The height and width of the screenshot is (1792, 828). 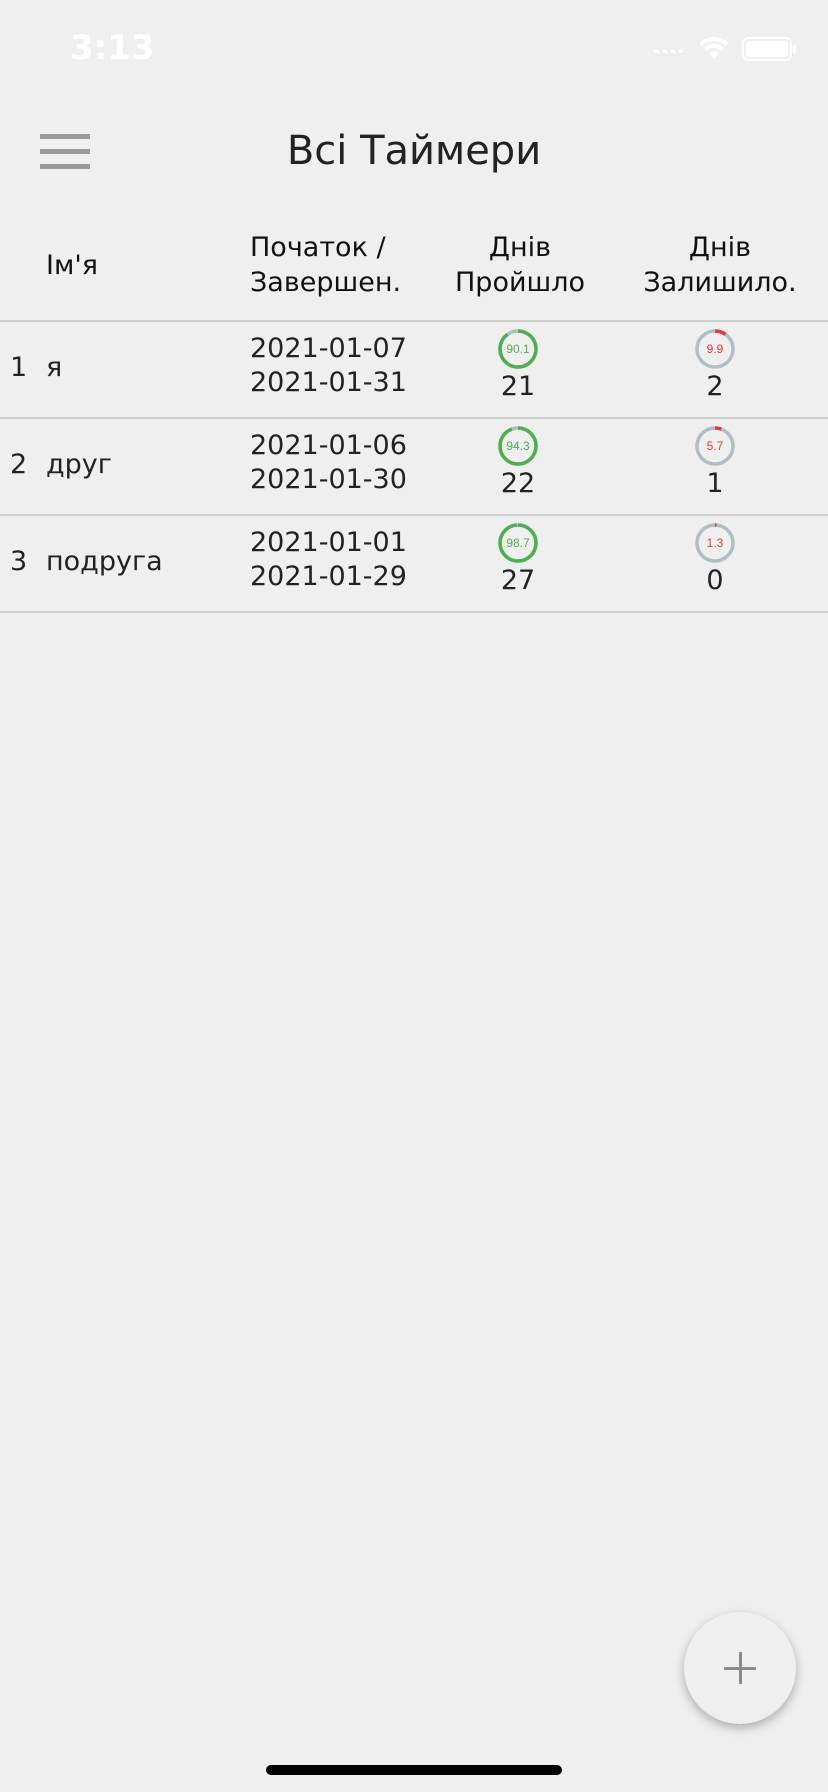 I want to click on row-name: я, so click(x=54, y=367).